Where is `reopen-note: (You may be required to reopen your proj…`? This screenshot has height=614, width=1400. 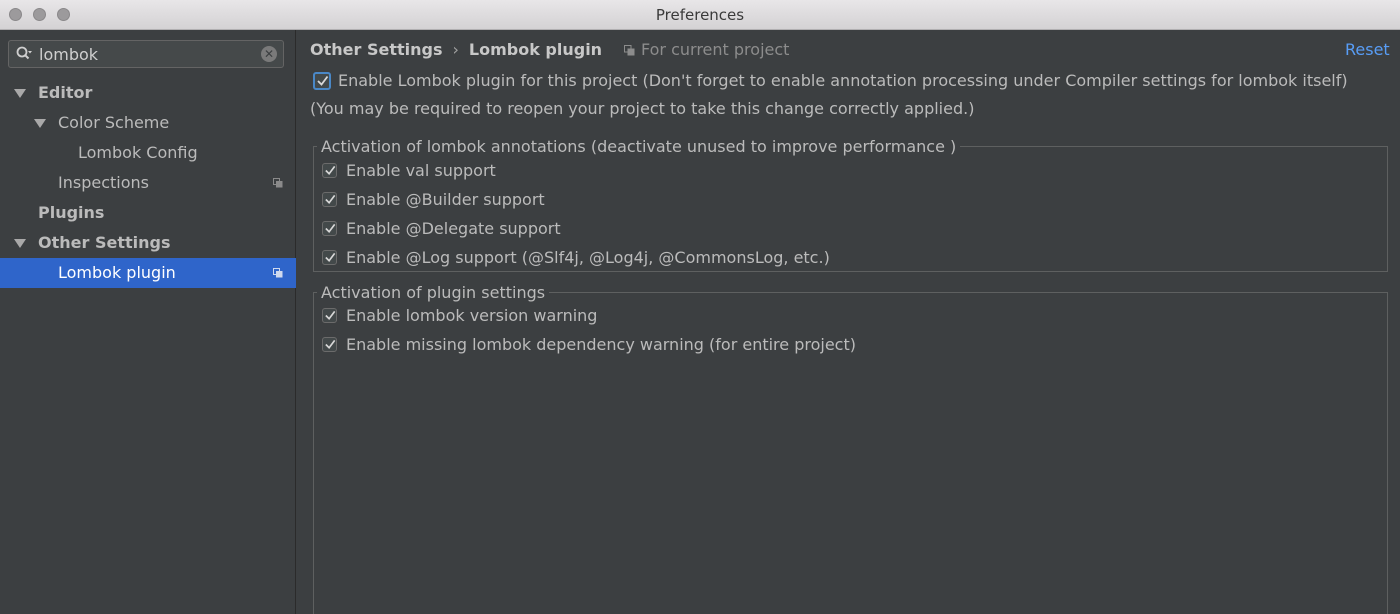
reopen-note: (You may be required to reopen your proj… is located at coordinates (642, 108).